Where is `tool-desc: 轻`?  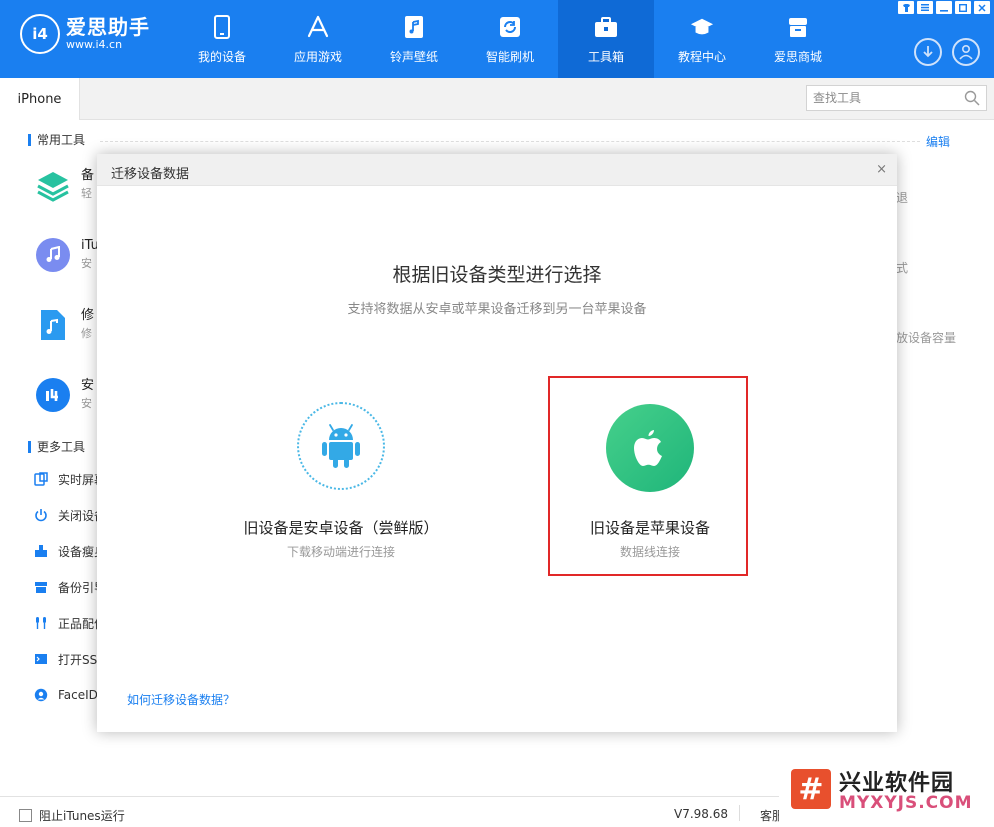
tool-desc: 轻 is located at coordinates (86, 193).